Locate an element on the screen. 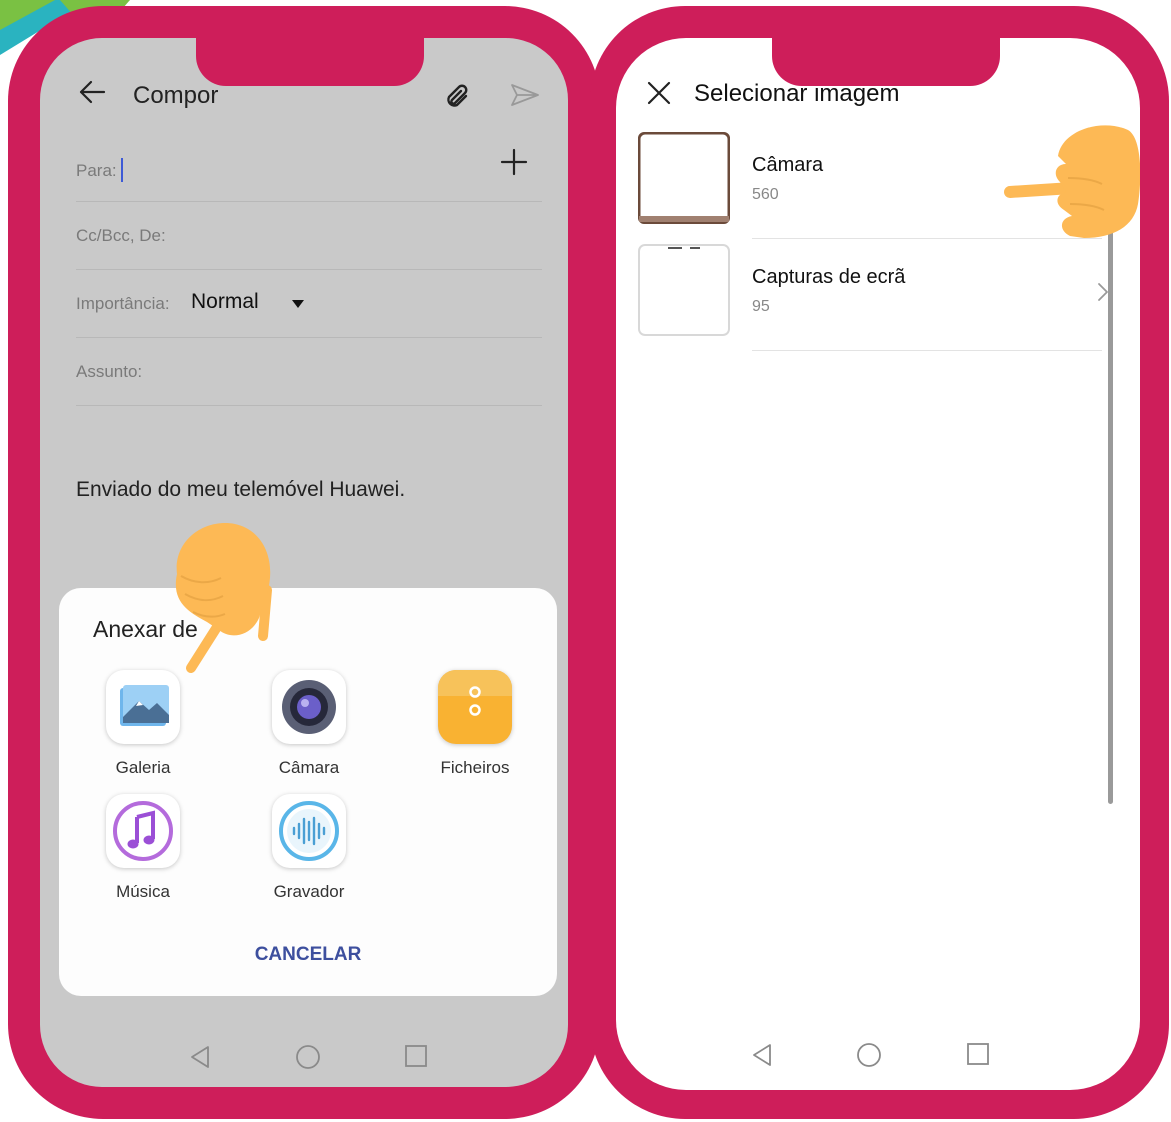 The height and width of the screenshot is (1122, 1171). attach-option-gallery: Galeria is located at coordinates (143, 724).